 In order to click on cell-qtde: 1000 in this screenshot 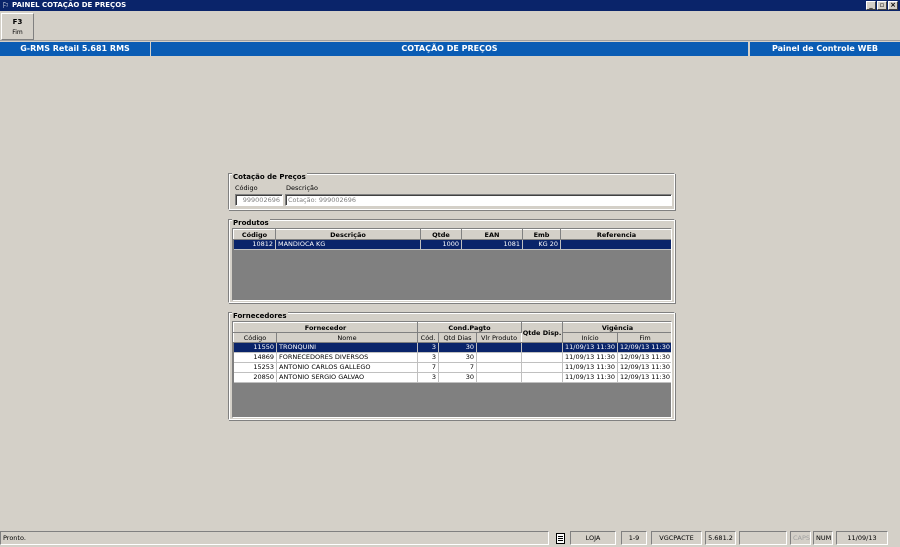, I will do `click(441, 244)`.